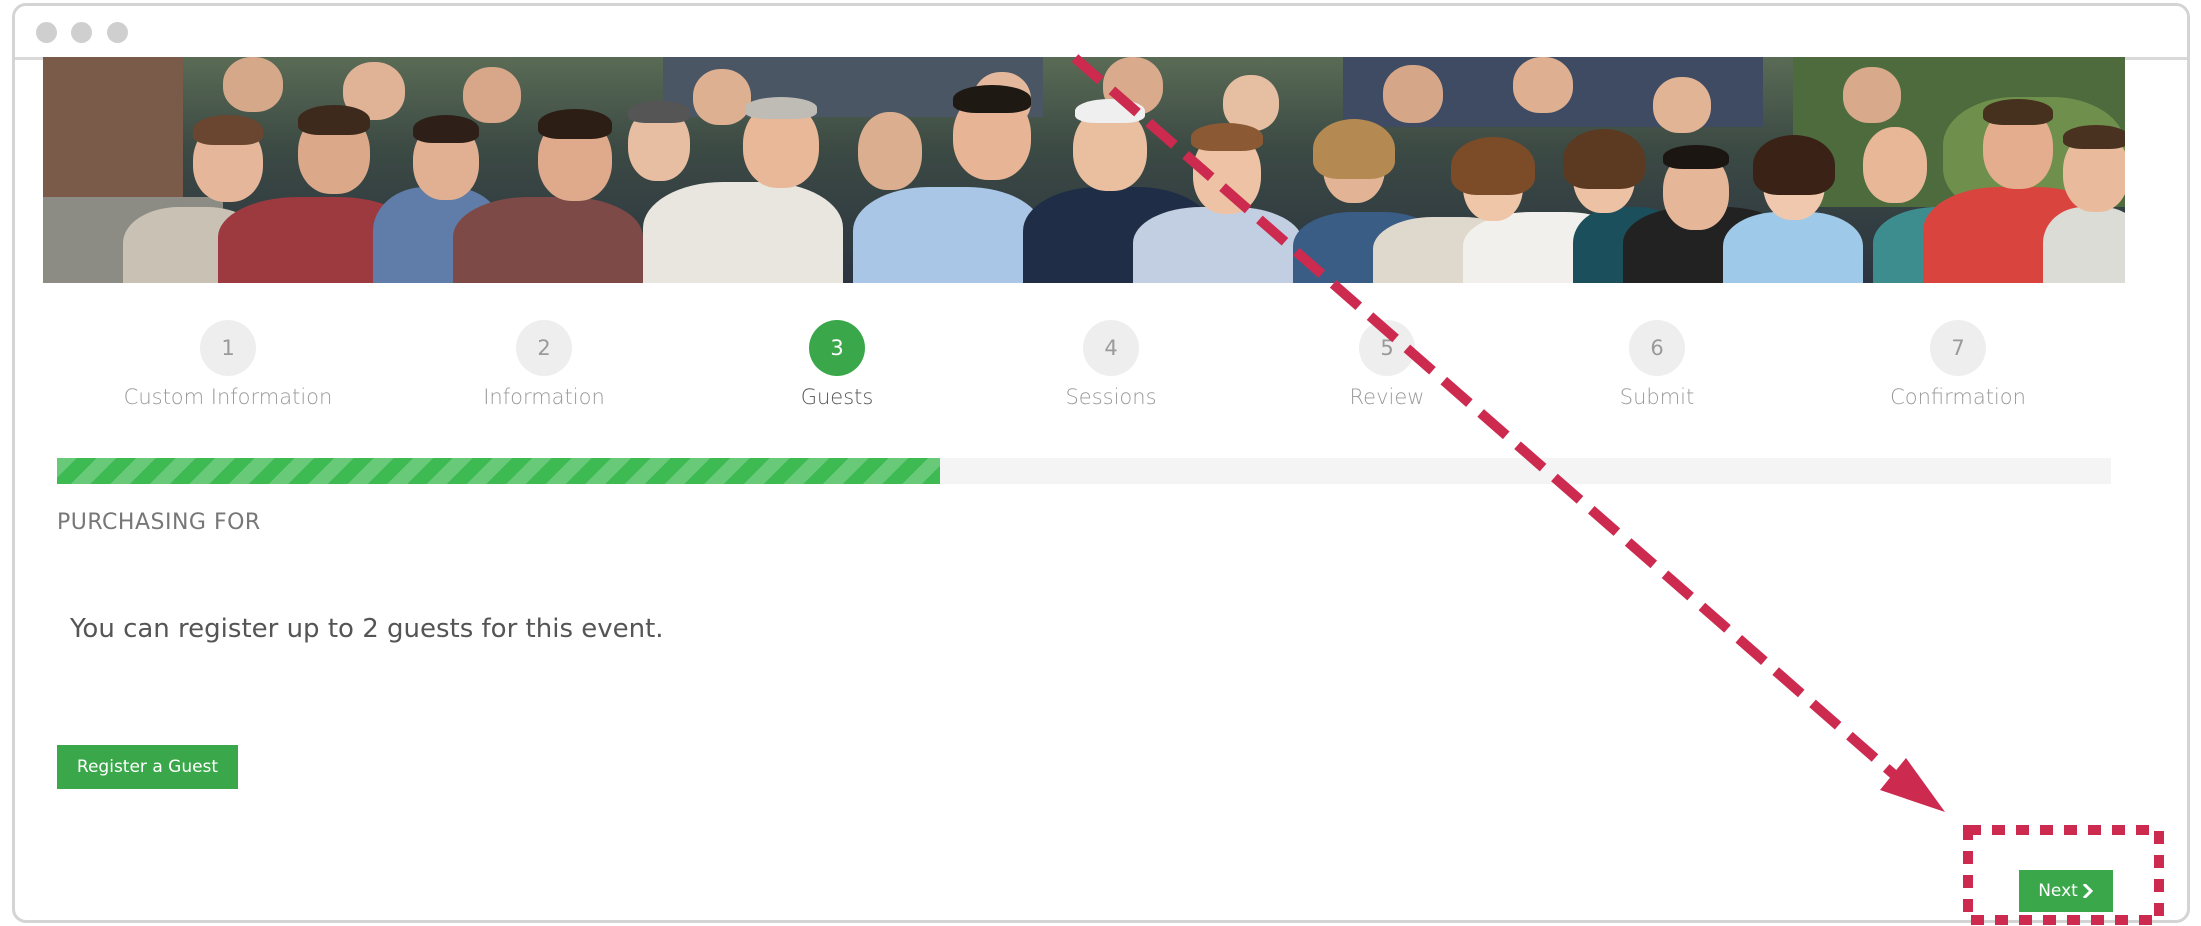  Describe the element at coordinates (46, 32) in the screenshot. I see `close-window-dot` at that location.